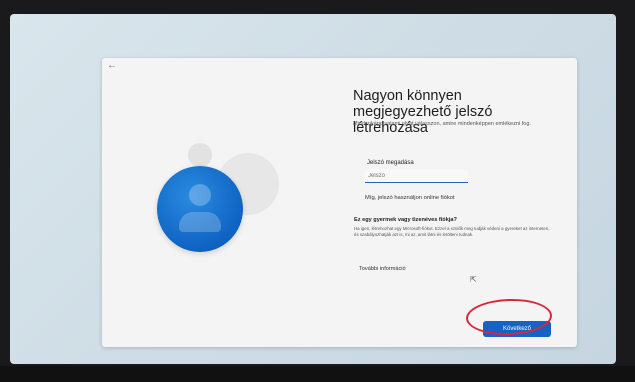 This screenshot has height=382, width=635. I want to click on back-arrow-icon: ←, so click(112, 65).